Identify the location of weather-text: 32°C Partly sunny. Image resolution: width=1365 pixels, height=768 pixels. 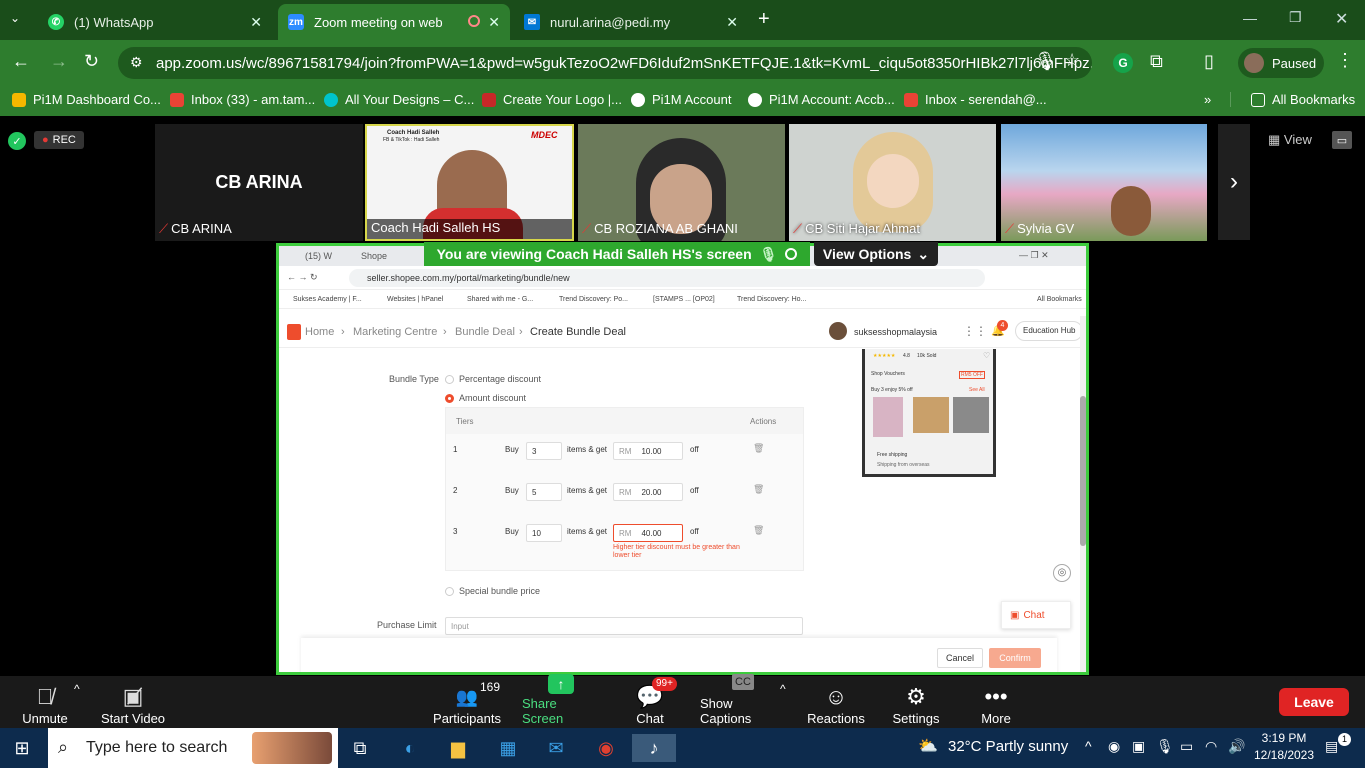
(1008, 746).